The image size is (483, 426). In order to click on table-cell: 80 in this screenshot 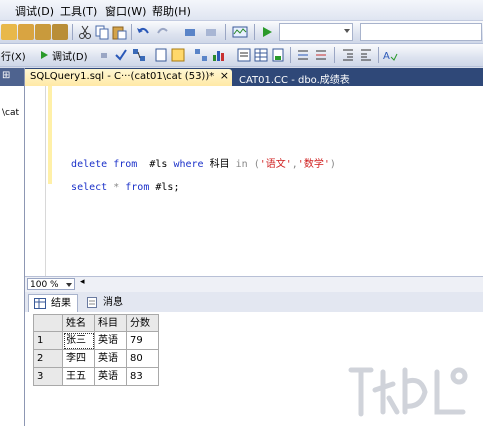, I will do `click(143, 359)`.